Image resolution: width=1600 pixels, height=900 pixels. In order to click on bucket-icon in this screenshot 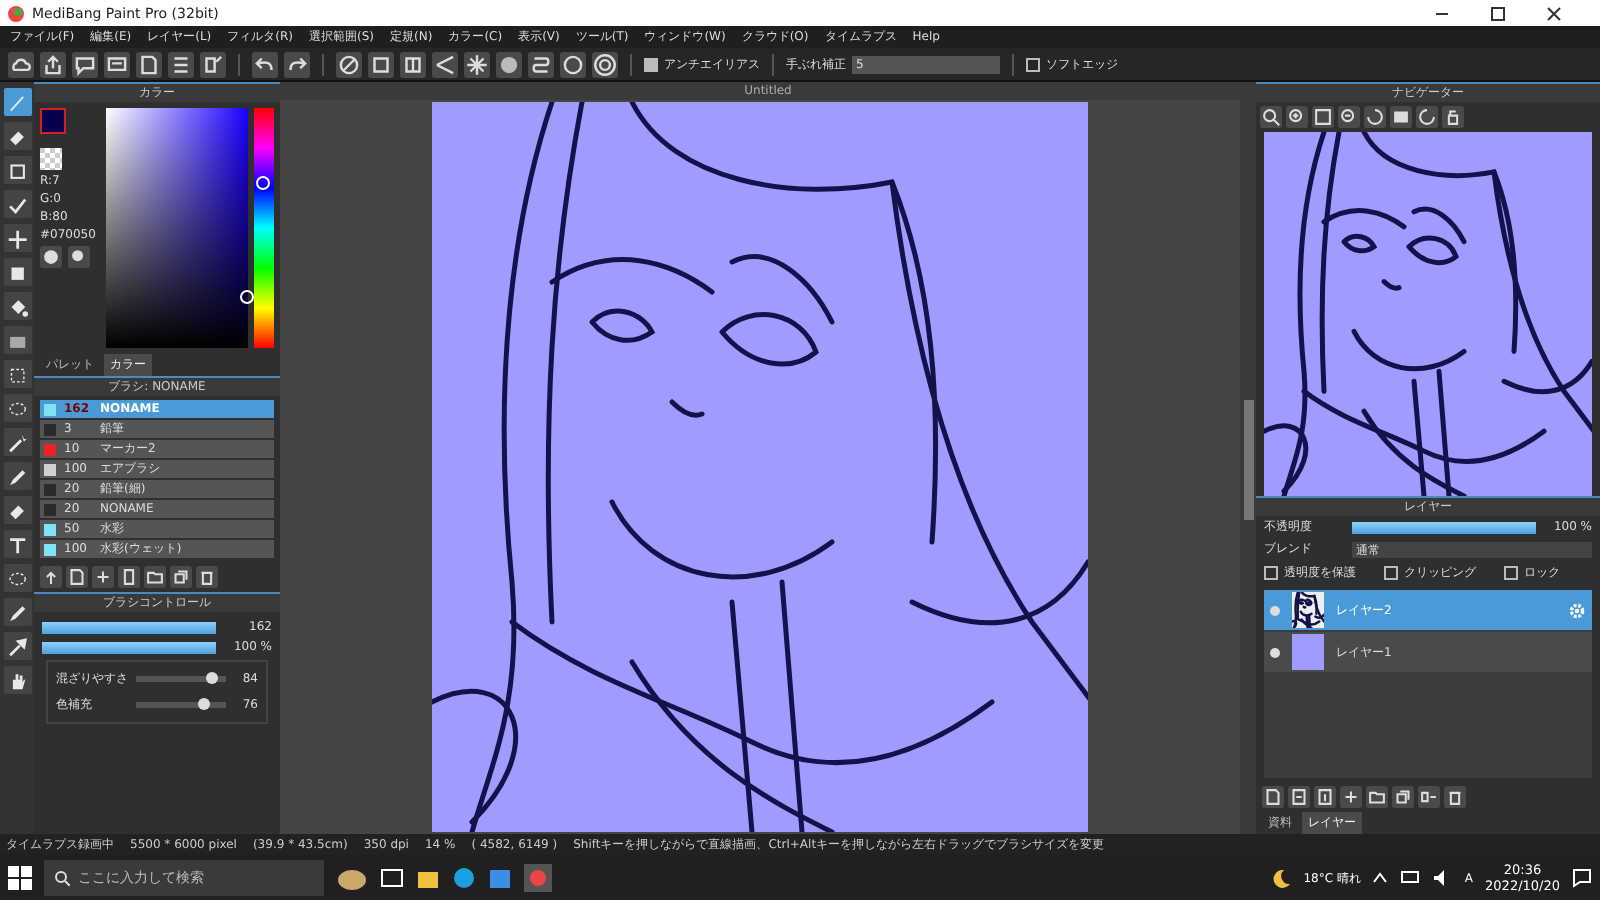, I will do `click(17, 306)`.